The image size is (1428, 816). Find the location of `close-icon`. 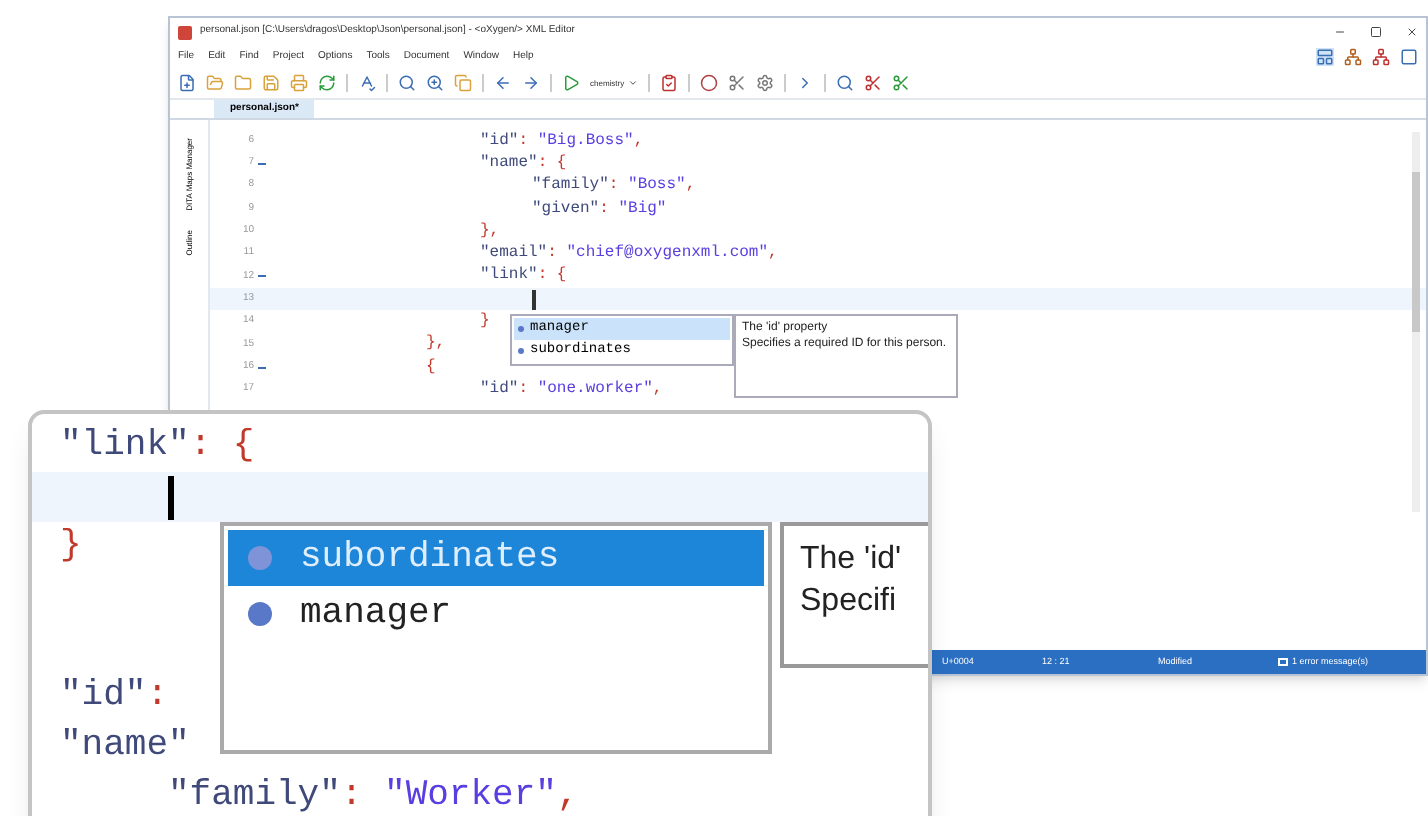

close-icon is located at coordinates (1412, 32).